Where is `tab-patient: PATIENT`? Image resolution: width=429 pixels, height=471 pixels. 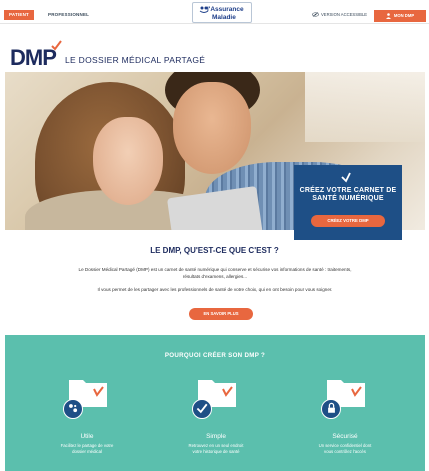
tab-patient: PATIENT is located at coordinates (19, 15).